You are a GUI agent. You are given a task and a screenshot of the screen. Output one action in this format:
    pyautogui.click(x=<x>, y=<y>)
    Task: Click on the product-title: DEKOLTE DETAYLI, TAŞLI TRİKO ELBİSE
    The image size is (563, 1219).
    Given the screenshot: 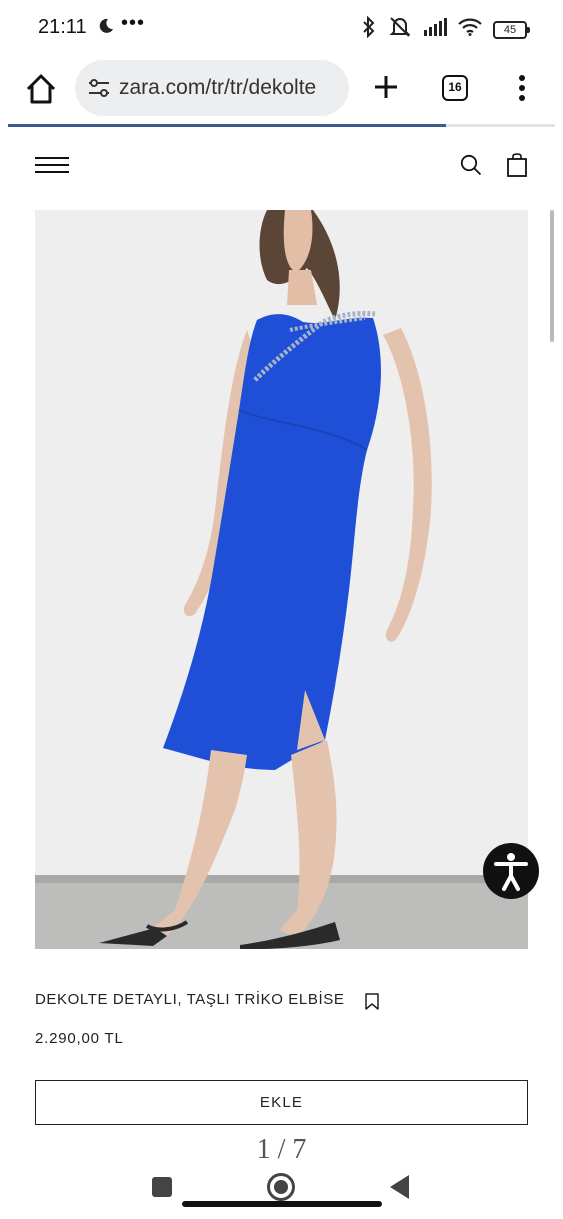 What is the action you would take?
    pyautogui.click(x=190, y=999)
    